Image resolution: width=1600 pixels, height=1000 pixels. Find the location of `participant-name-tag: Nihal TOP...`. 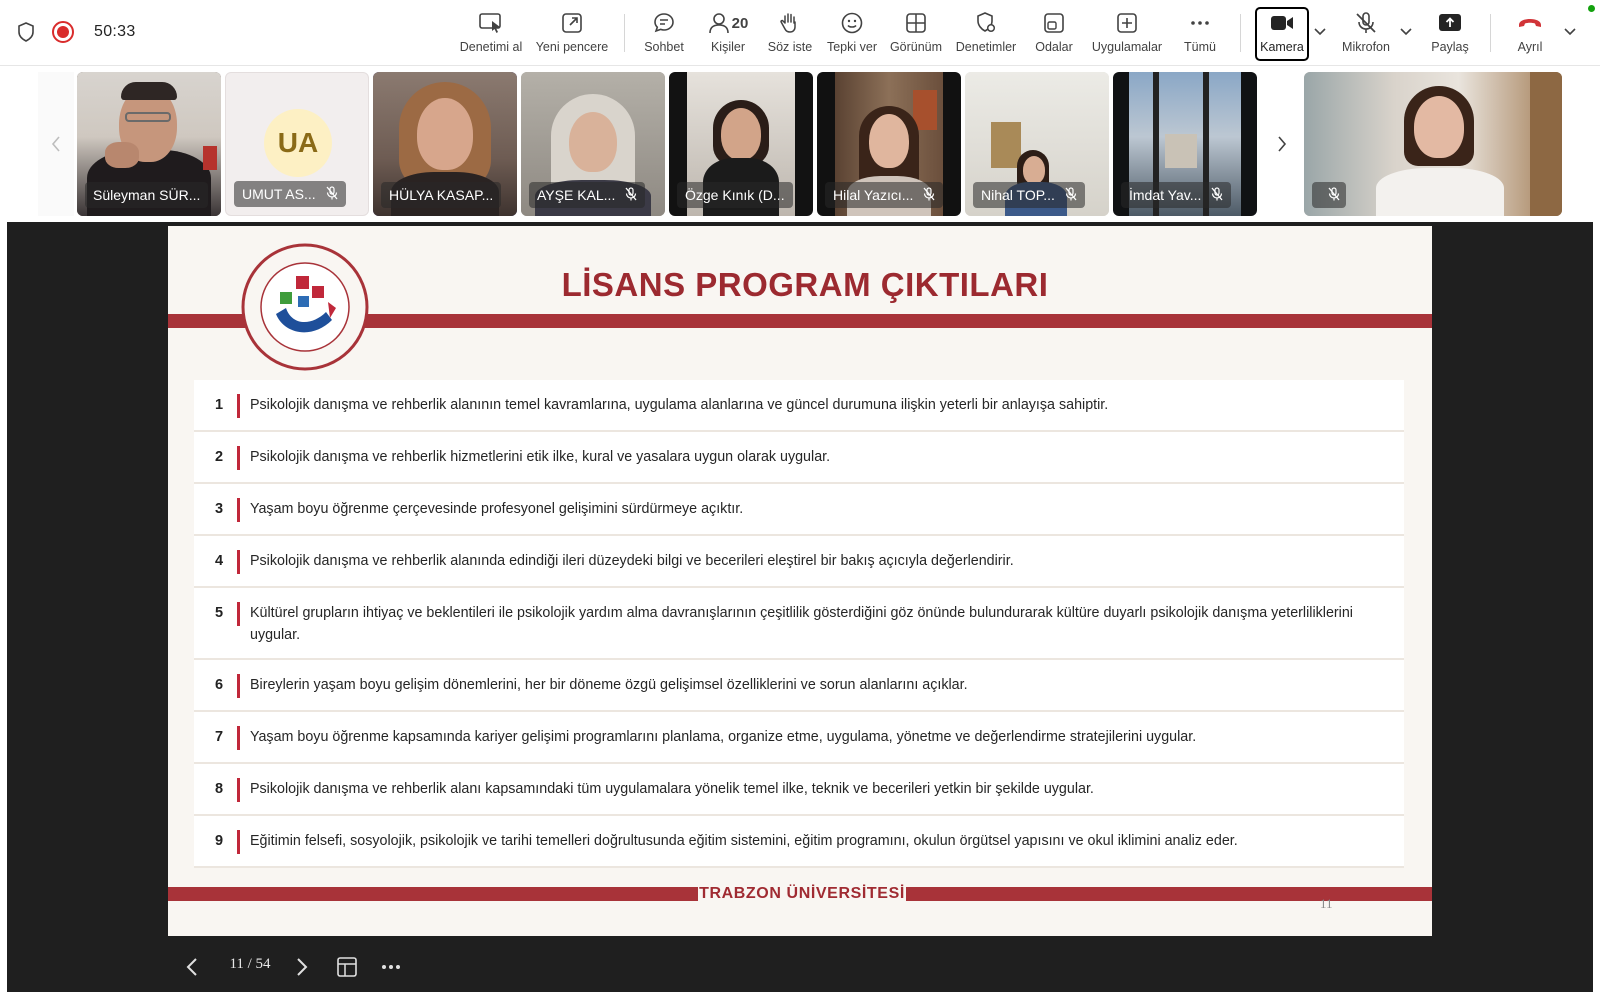

participant-name-tag: Nihal TOP... is located at coordinates (1029, 195).